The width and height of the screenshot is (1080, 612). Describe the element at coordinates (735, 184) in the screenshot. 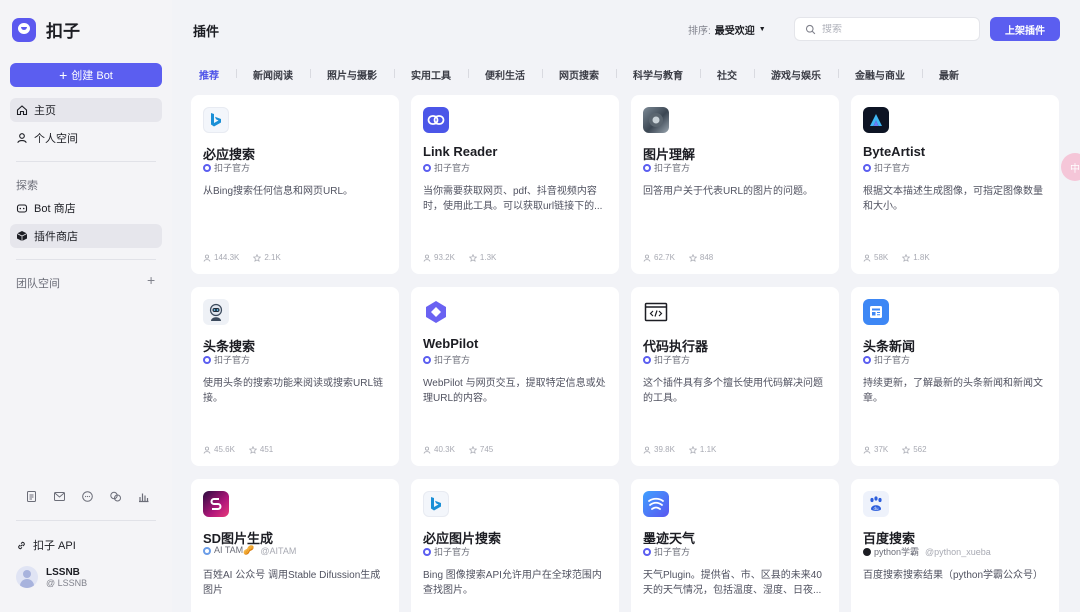

I see `plugin-card: 图片理解 扣子官方 回答用户关于代表URL的图片的问题。 62.7K 848` at that location.